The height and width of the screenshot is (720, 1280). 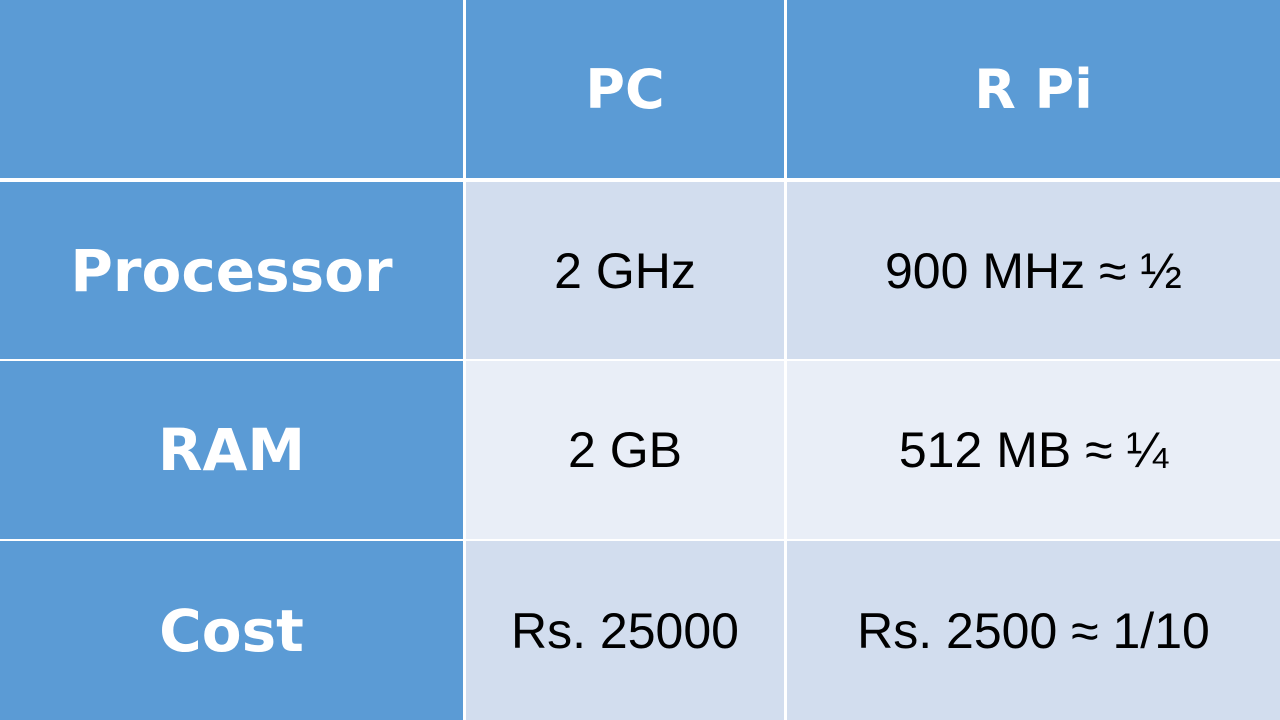 What do you see at coordinates (1033, 89) in the screenshot?
I see `column-header-rpi: R Pi` at bounding box center [1033, 89].